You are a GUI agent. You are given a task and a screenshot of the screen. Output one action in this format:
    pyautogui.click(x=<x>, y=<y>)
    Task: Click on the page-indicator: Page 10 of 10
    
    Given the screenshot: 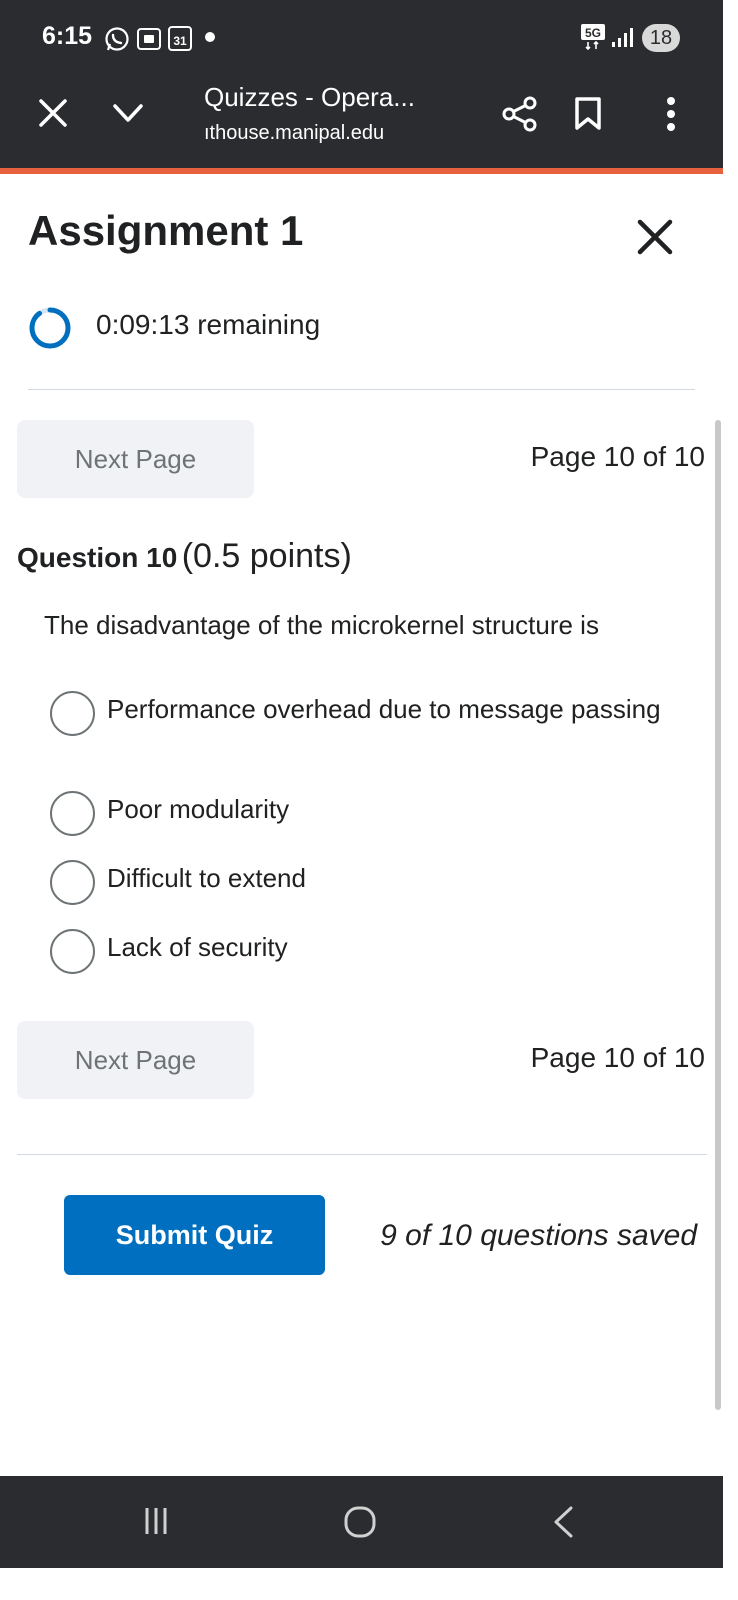 What is the action you would take?
    pyautogui.click(x=617, y=456)
    